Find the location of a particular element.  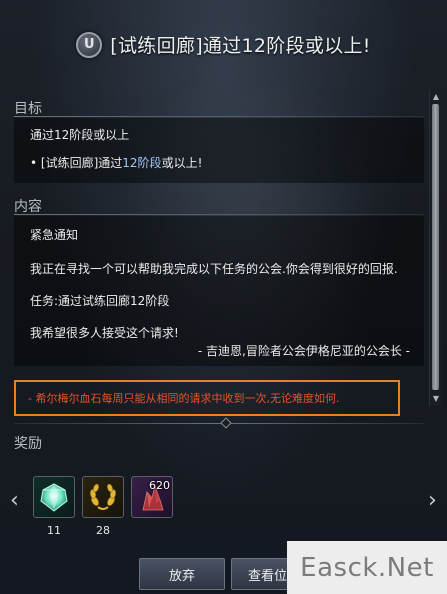

abandon-button: 放弃 is located at coordinates (182, 574).